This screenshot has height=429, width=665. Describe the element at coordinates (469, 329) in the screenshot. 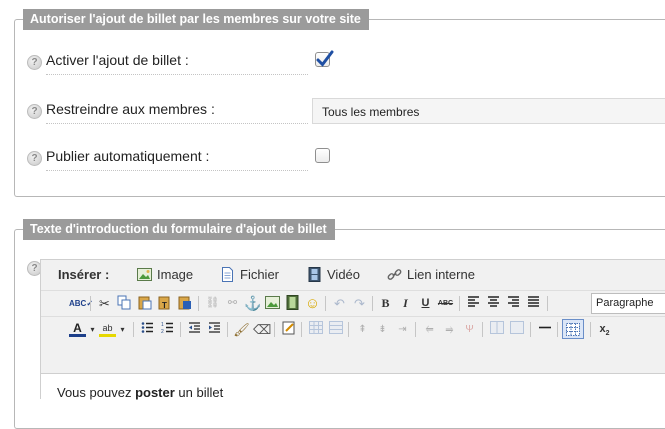

I see `delete-col-icon: Ψ` at that location.